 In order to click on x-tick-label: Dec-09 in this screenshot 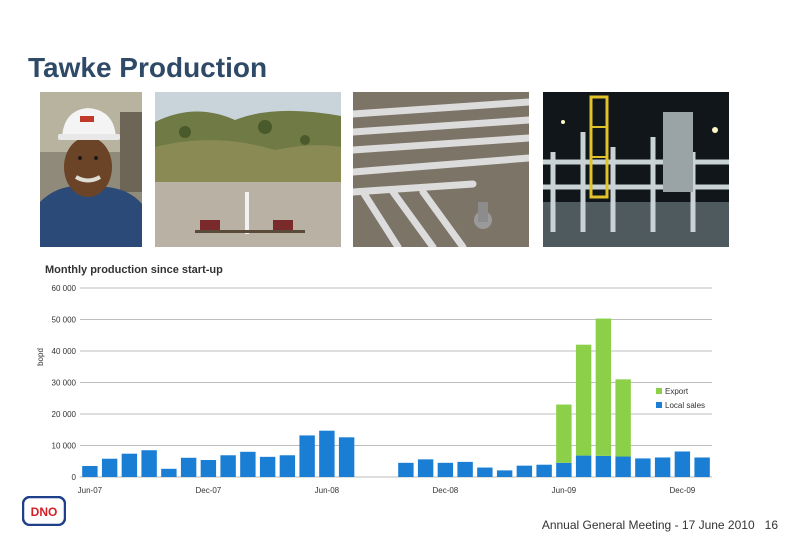, I will do `click(682, 490)`.